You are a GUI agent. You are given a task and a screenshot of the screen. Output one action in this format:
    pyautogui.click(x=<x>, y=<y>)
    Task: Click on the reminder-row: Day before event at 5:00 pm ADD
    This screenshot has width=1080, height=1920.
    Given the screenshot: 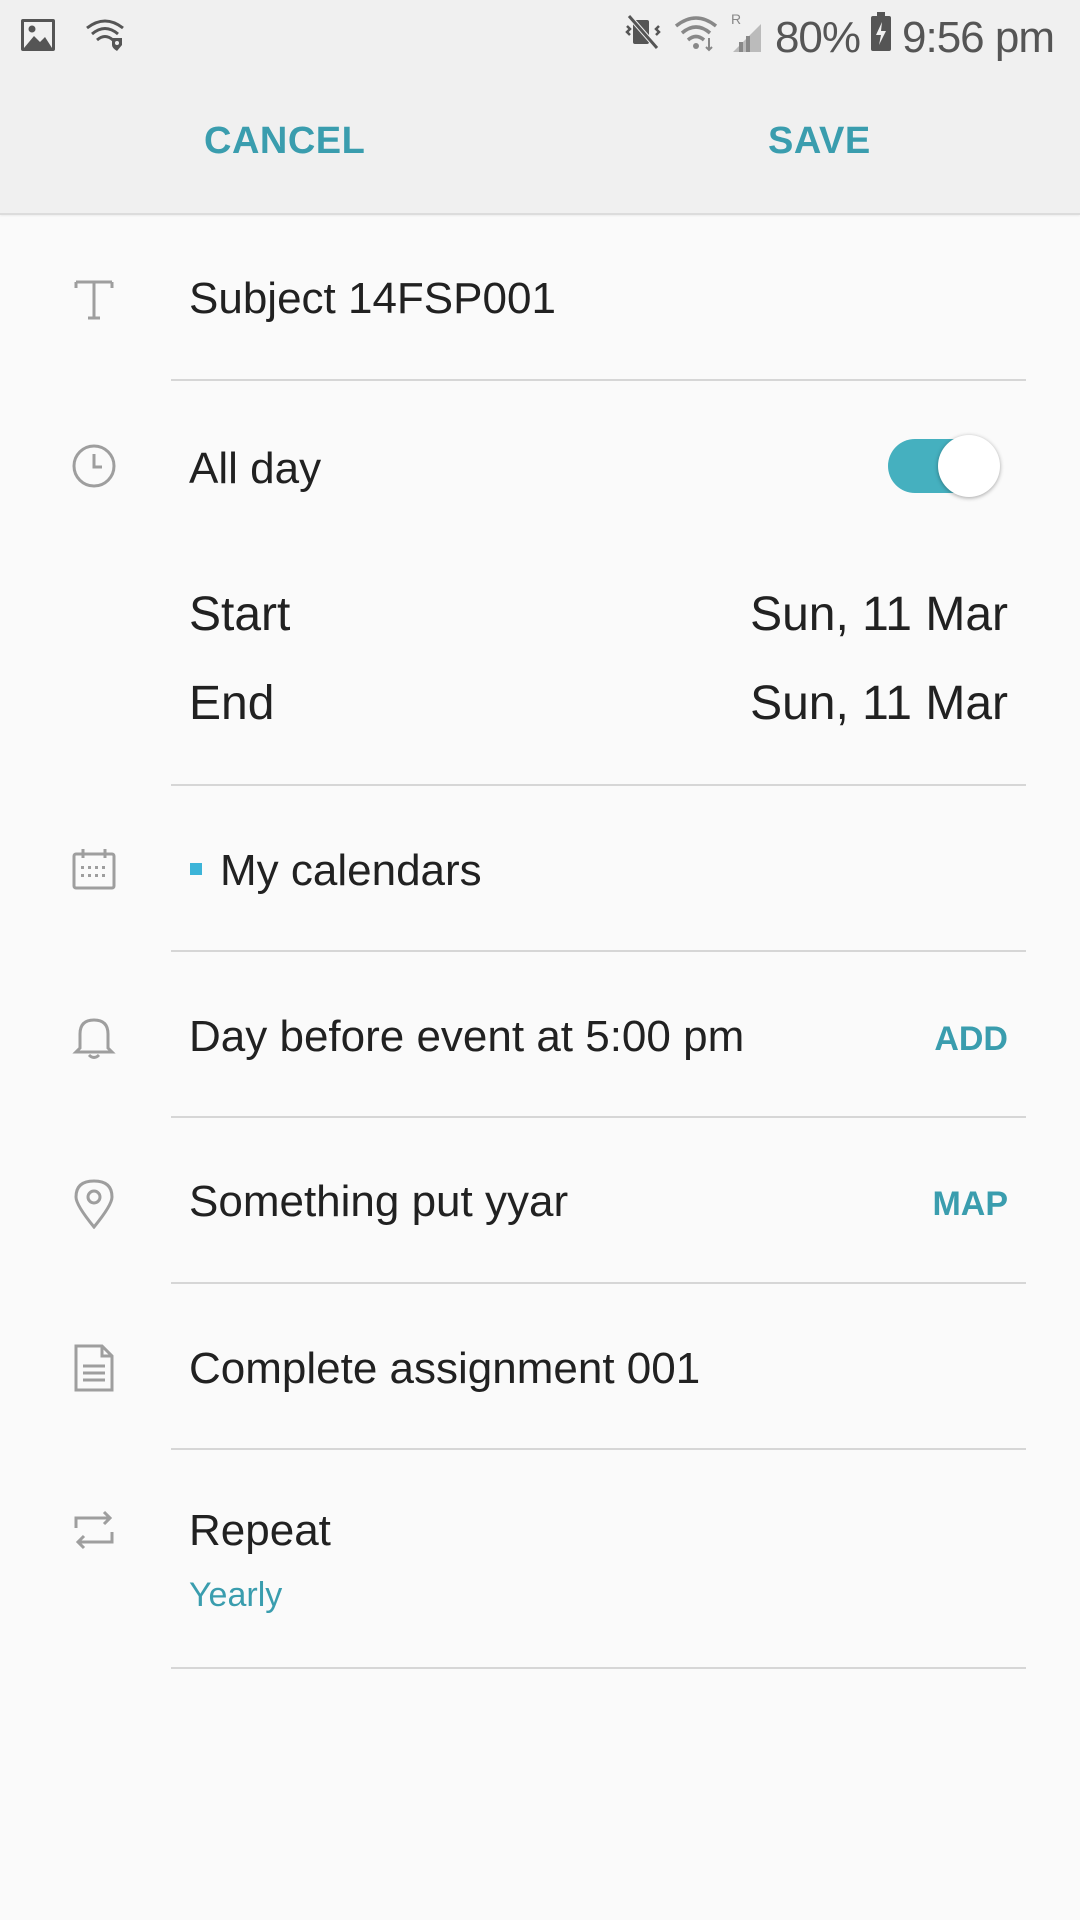 What is the action you would take?
    pyautogui.click(x=540, y=1042)
    